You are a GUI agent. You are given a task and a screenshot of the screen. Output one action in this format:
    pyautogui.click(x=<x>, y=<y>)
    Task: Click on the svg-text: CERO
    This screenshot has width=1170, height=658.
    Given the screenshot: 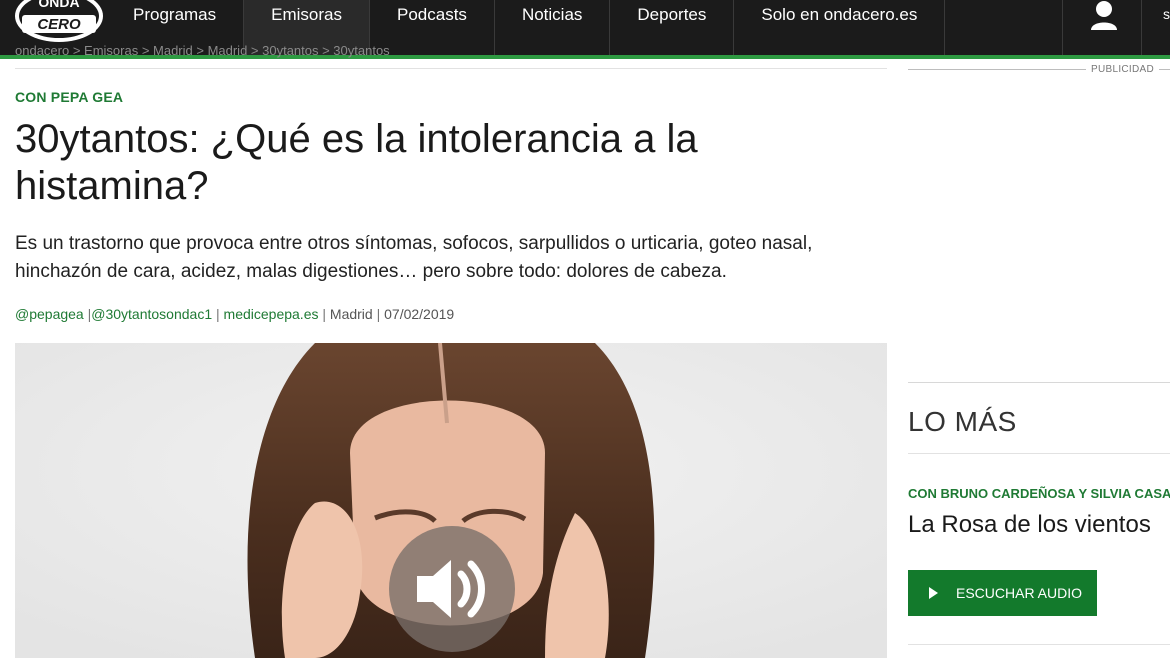 What is the action you would take?
    pyautogui.click(x=59, y=24)
    